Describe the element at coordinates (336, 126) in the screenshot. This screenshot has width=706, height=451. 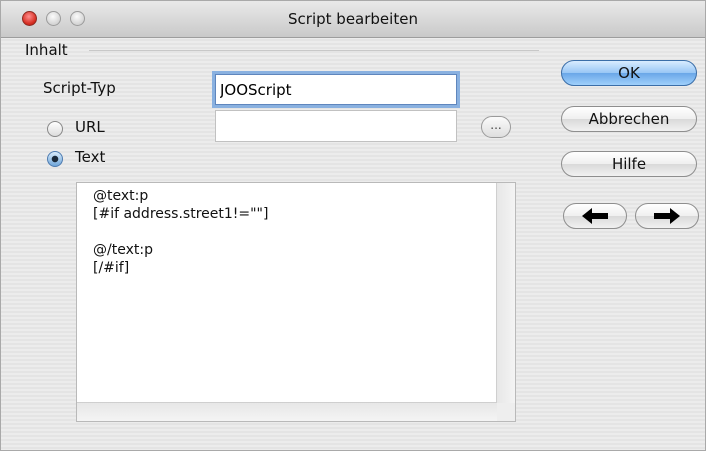
I see `url-field` at that location.